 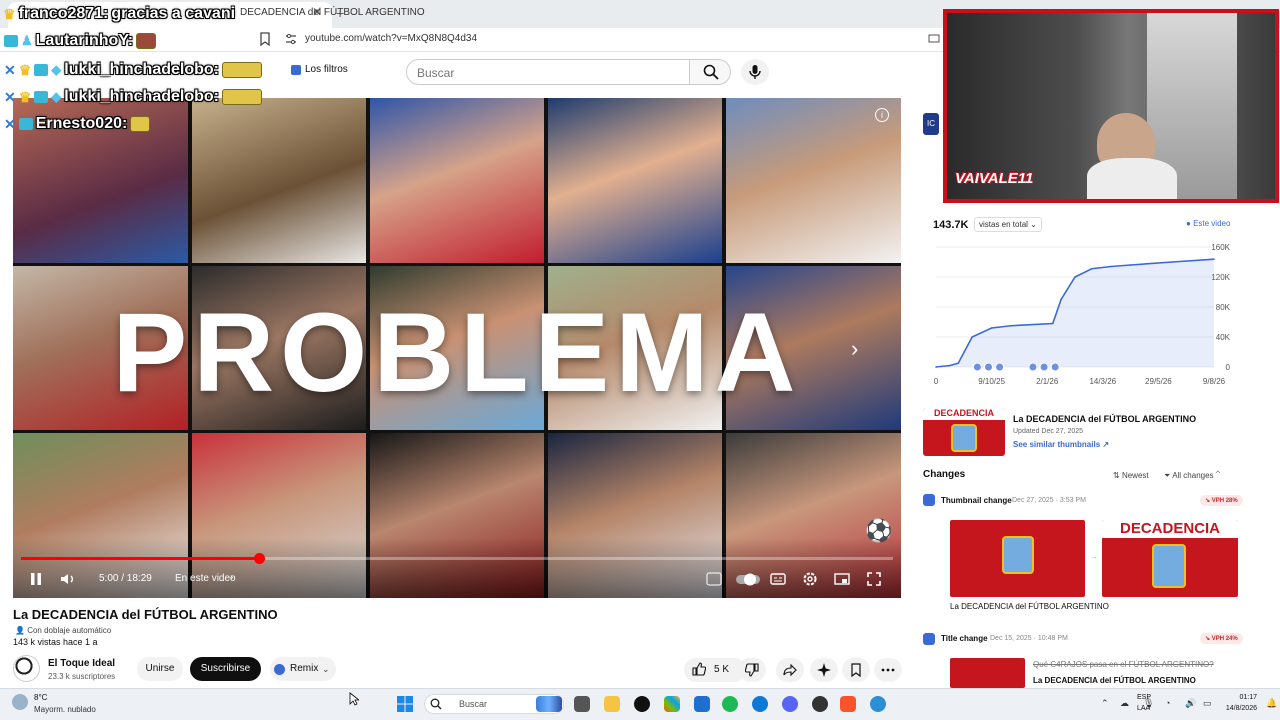 What do you see at coordinates (160, 669) in the screenshot?
I see `join-button: Unirse` at bounding box center [160, 669].